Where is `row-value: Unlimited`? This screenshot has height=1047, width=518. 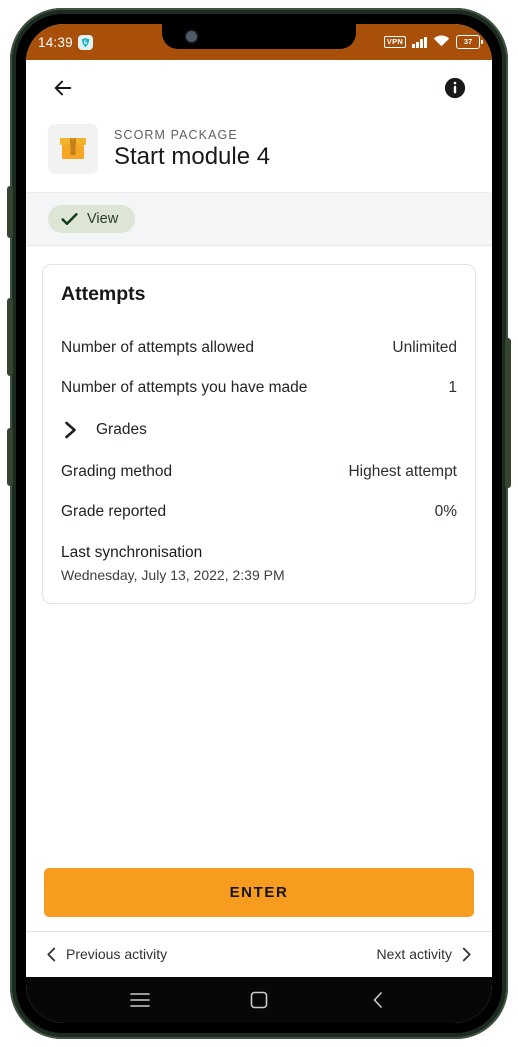 row-value: Unlimited is located at coordinates (424, 347).